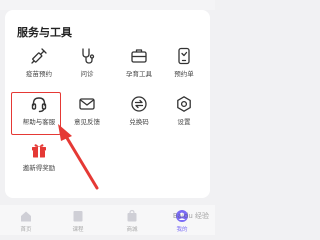 The height and width of the screenshot is (240, 320). What do you see at coordinates (184, 74) in the screenshot?
I see `tool-label: 预约单` at bounding box center [184, 74].